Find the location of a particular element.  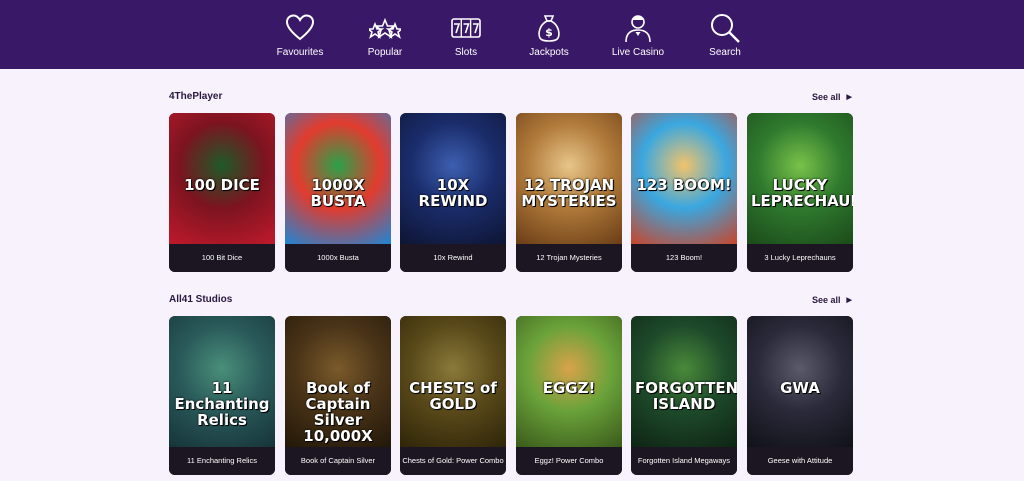

game-artwork: EGGZ! is located at coordinates (569, 381).